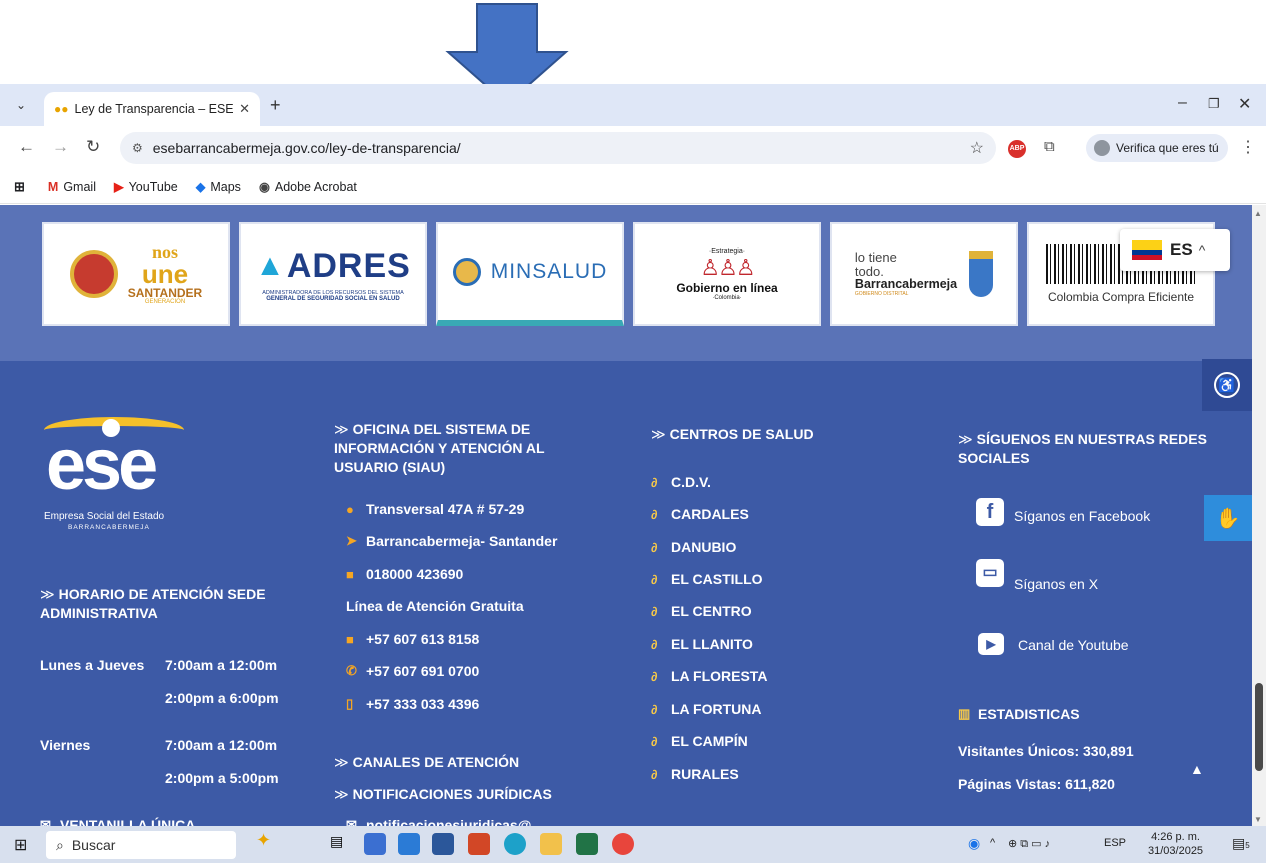 Image resolution: width=1266 pixels, height=863 pixels. I want to click on minimize-button: –, so click(1182, 103).